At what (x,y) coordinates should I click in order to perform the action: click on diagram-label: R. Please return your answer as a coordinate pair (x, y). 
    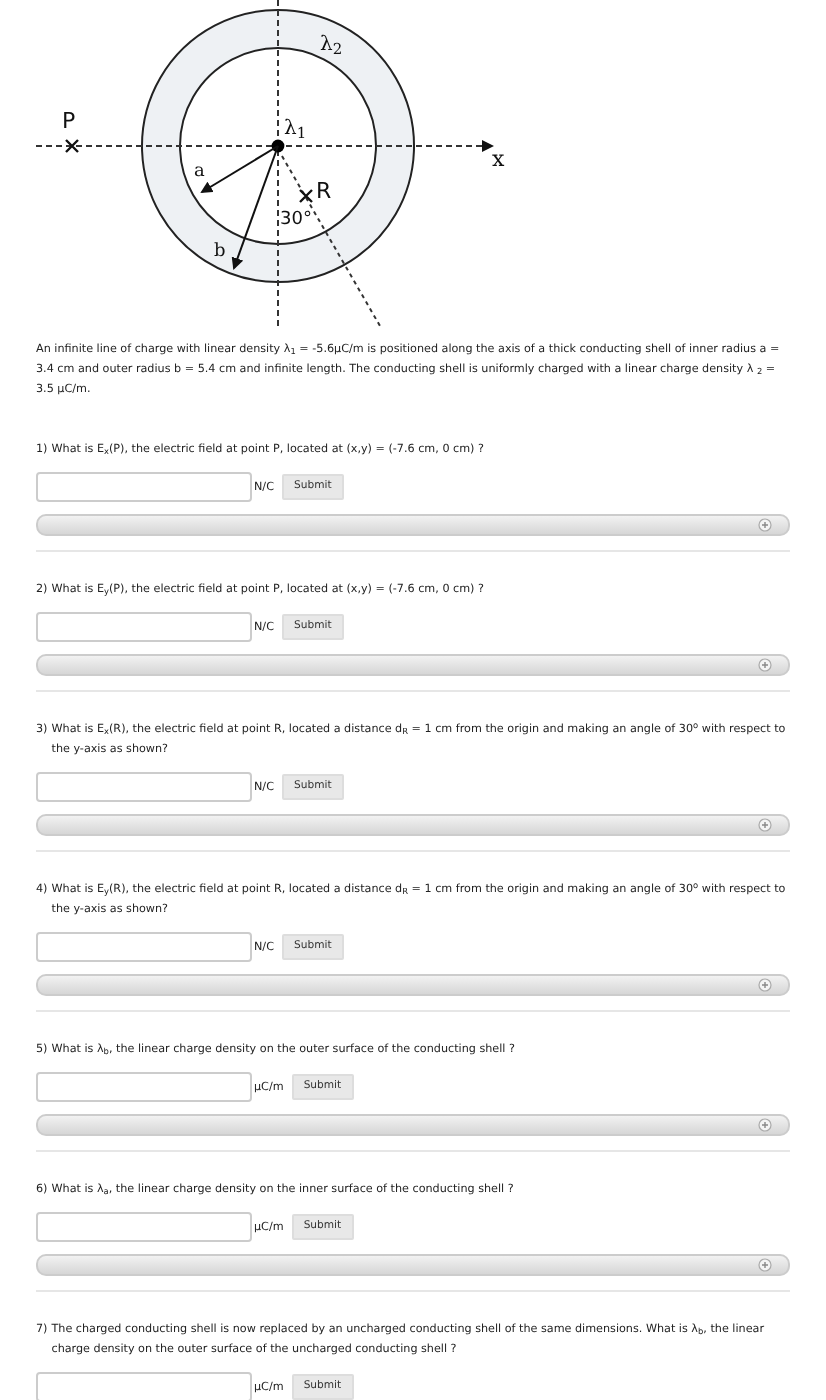
    Looking at the image, I should click on (324, 191).